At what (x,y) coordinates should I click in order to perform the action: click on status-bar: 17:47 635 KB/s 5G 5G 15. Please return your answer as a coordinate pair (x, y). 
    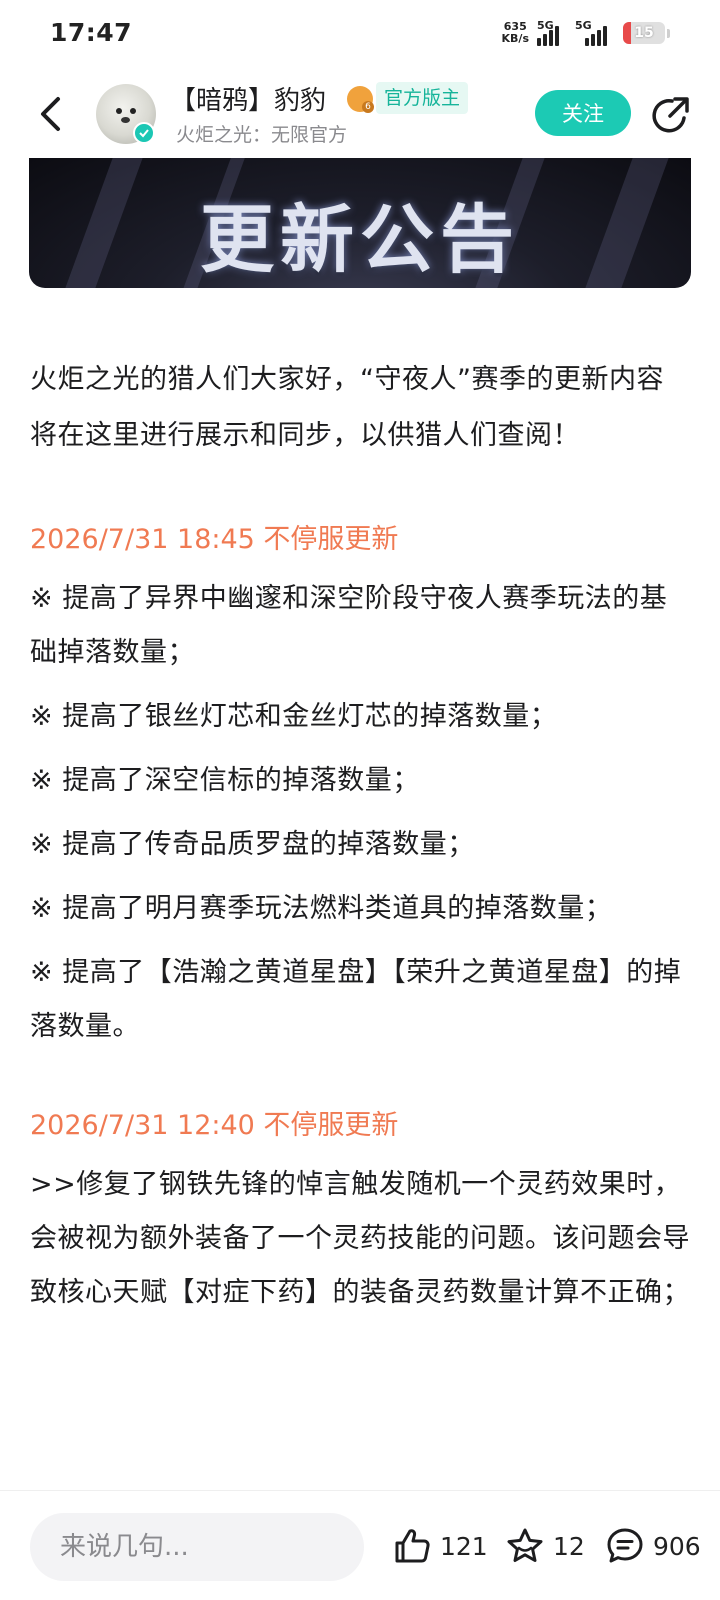
    Looking at the image, I should click on (360, 35).